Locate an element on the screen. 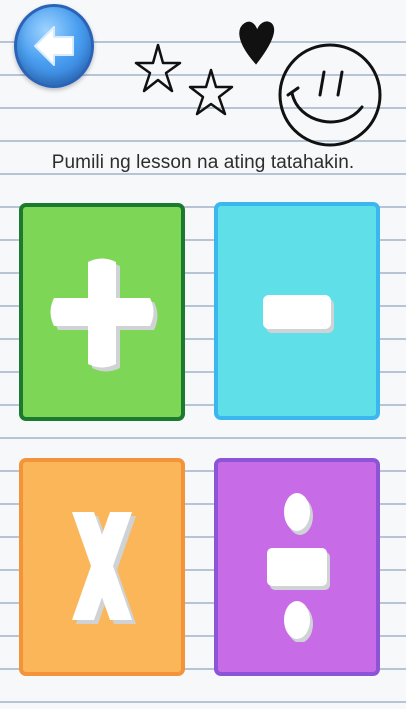 The image size is (406, 709). smiley-face-icon is located at coordinates (330, 95).